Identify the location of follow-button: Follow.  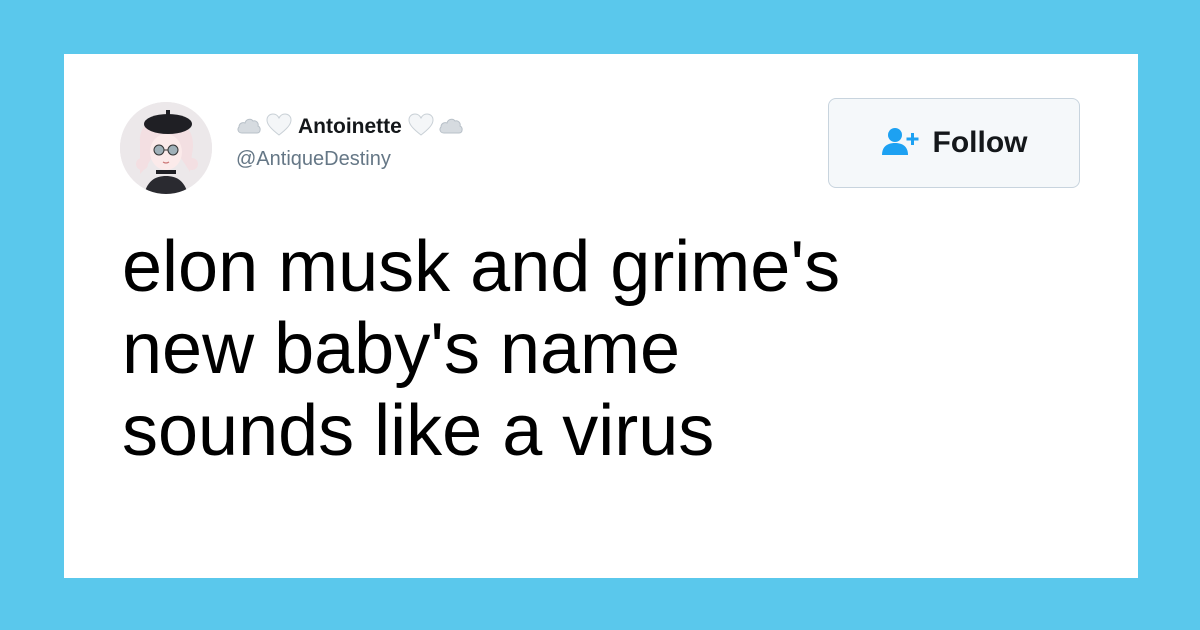
(954, 143).